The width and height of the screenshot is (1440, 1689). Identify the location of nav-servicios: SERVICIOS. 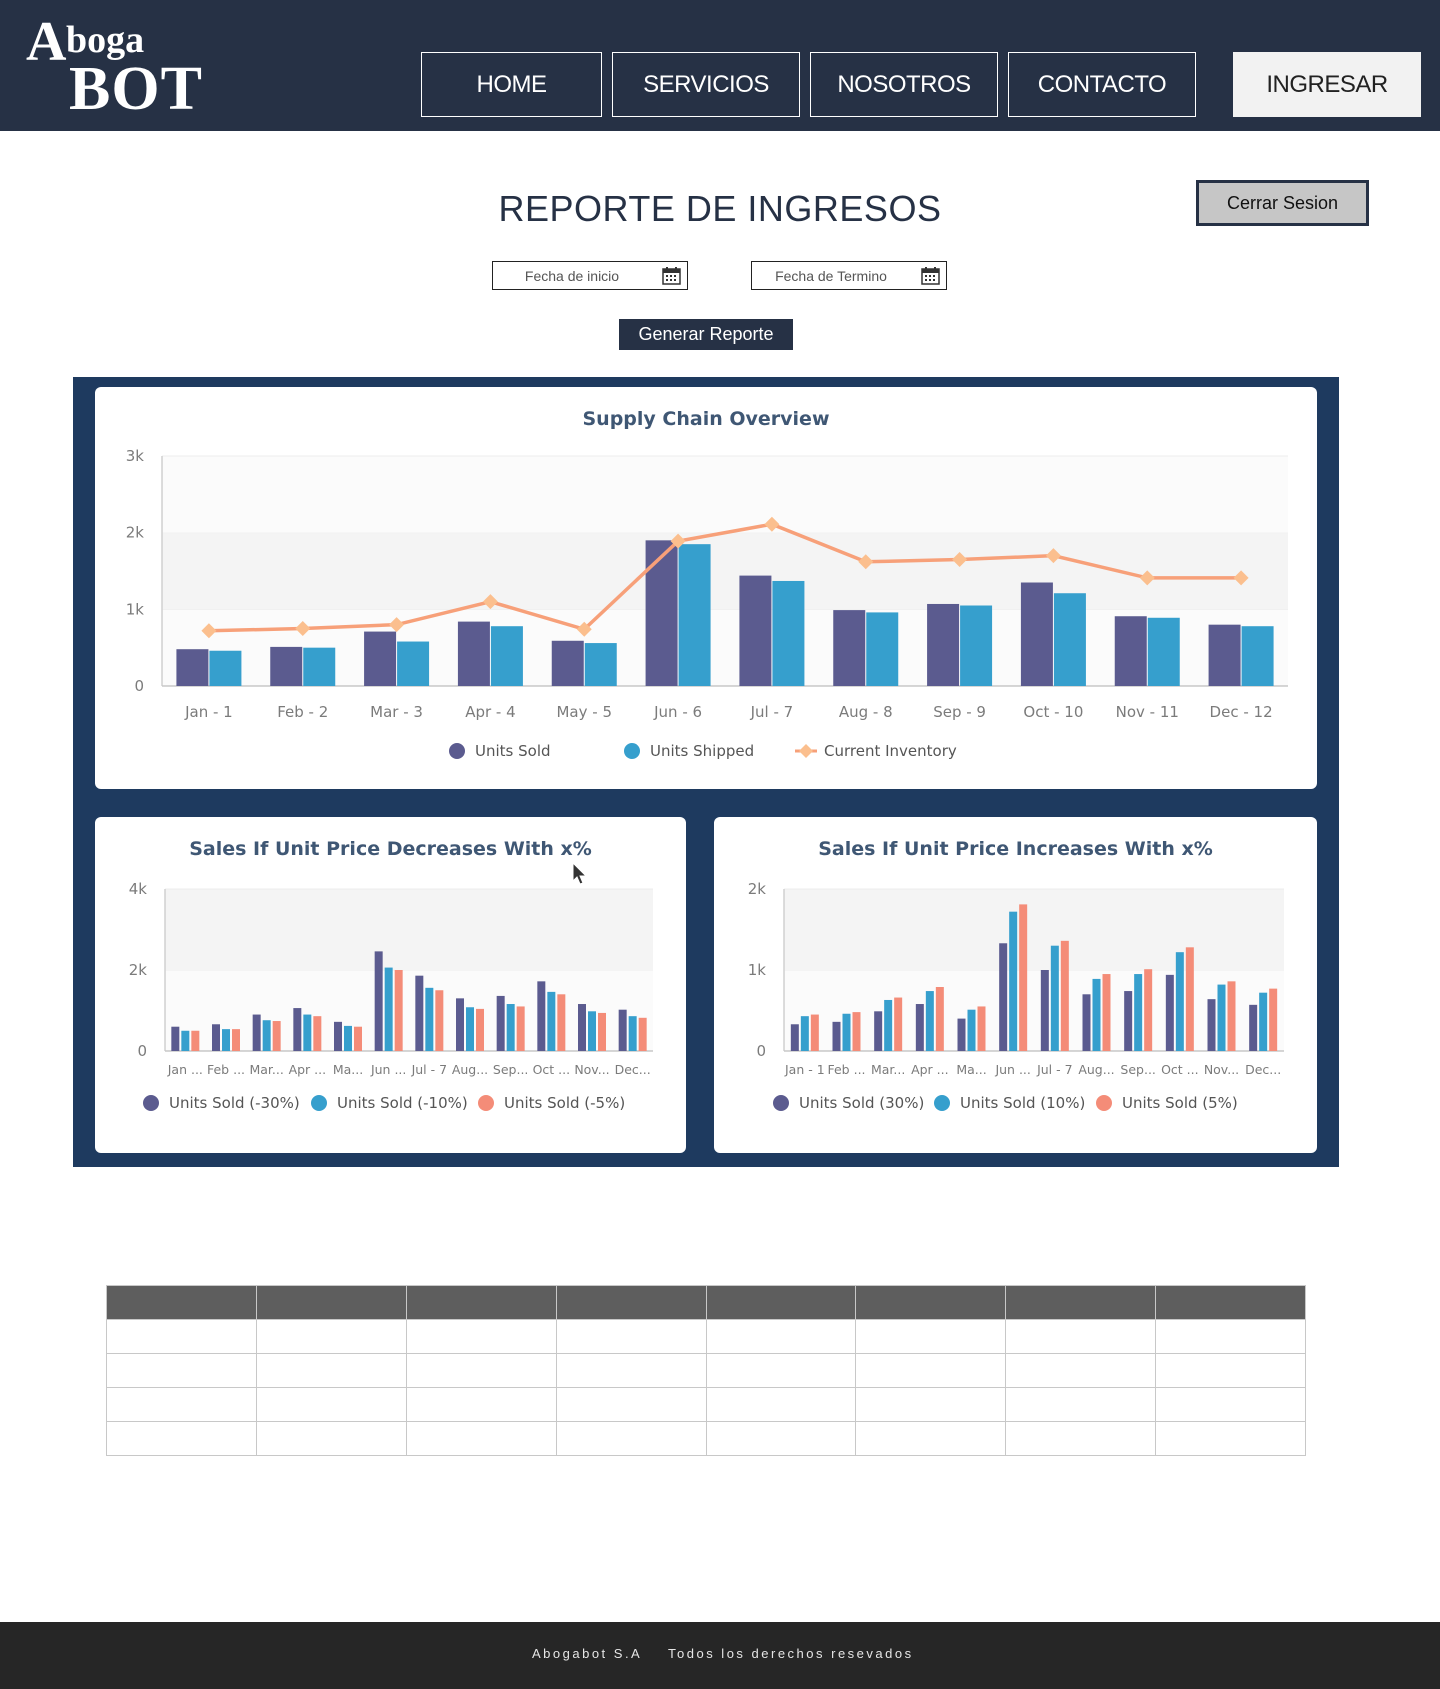
(706, 84).